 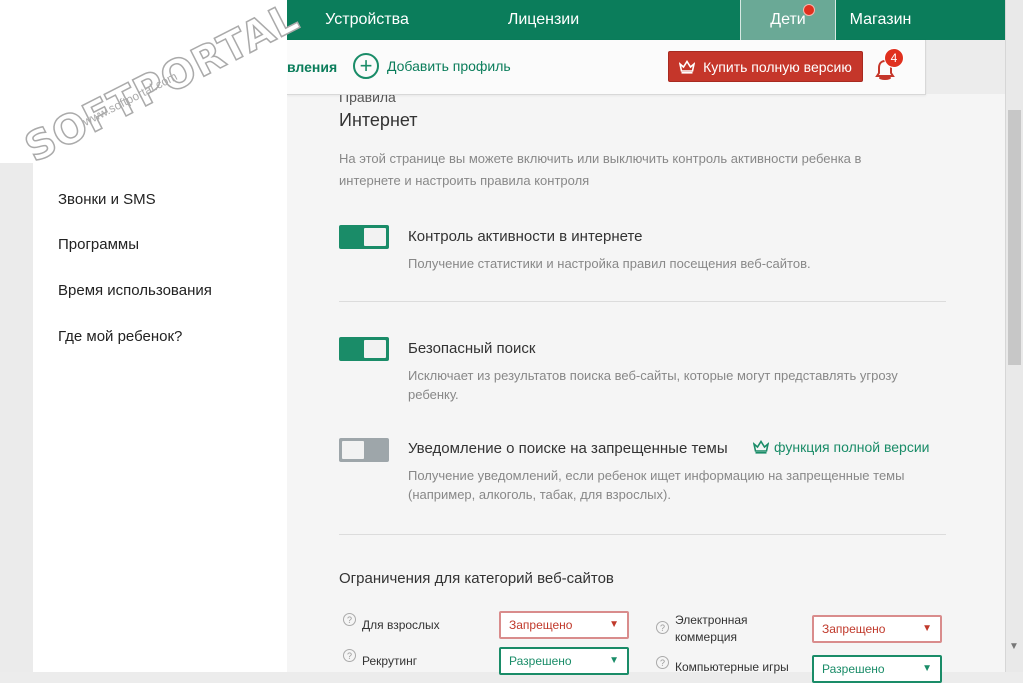 I want to click on category-label: Электронная коммерция, so click(x=711, y=628).